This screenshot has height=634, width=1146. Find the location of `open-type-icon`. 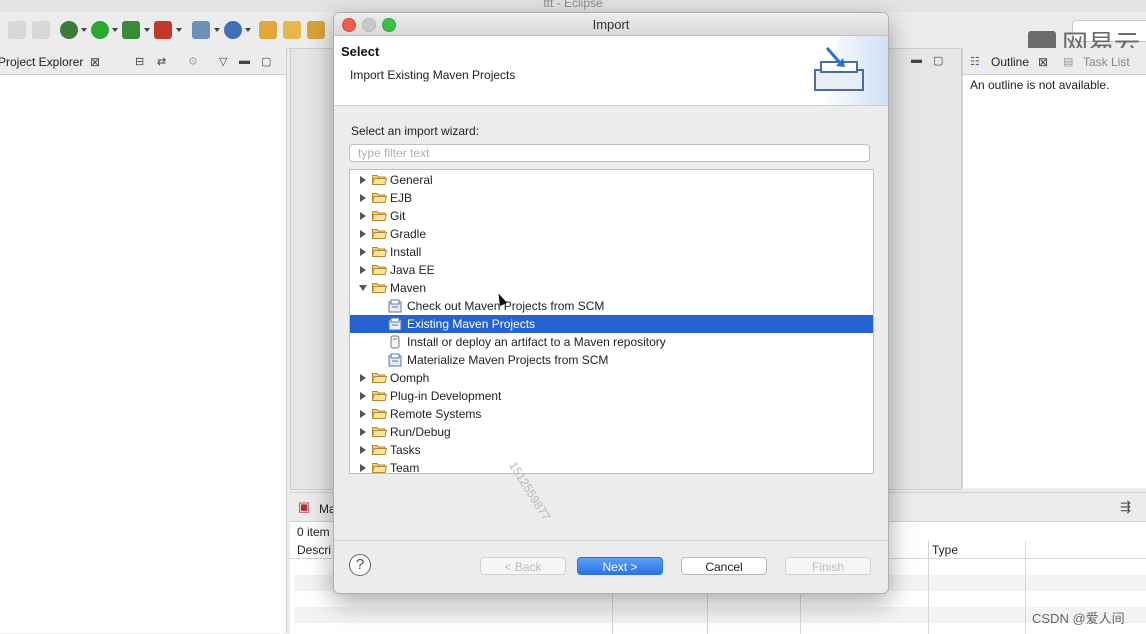

open-type-icon is located at coordinates (268, 30).